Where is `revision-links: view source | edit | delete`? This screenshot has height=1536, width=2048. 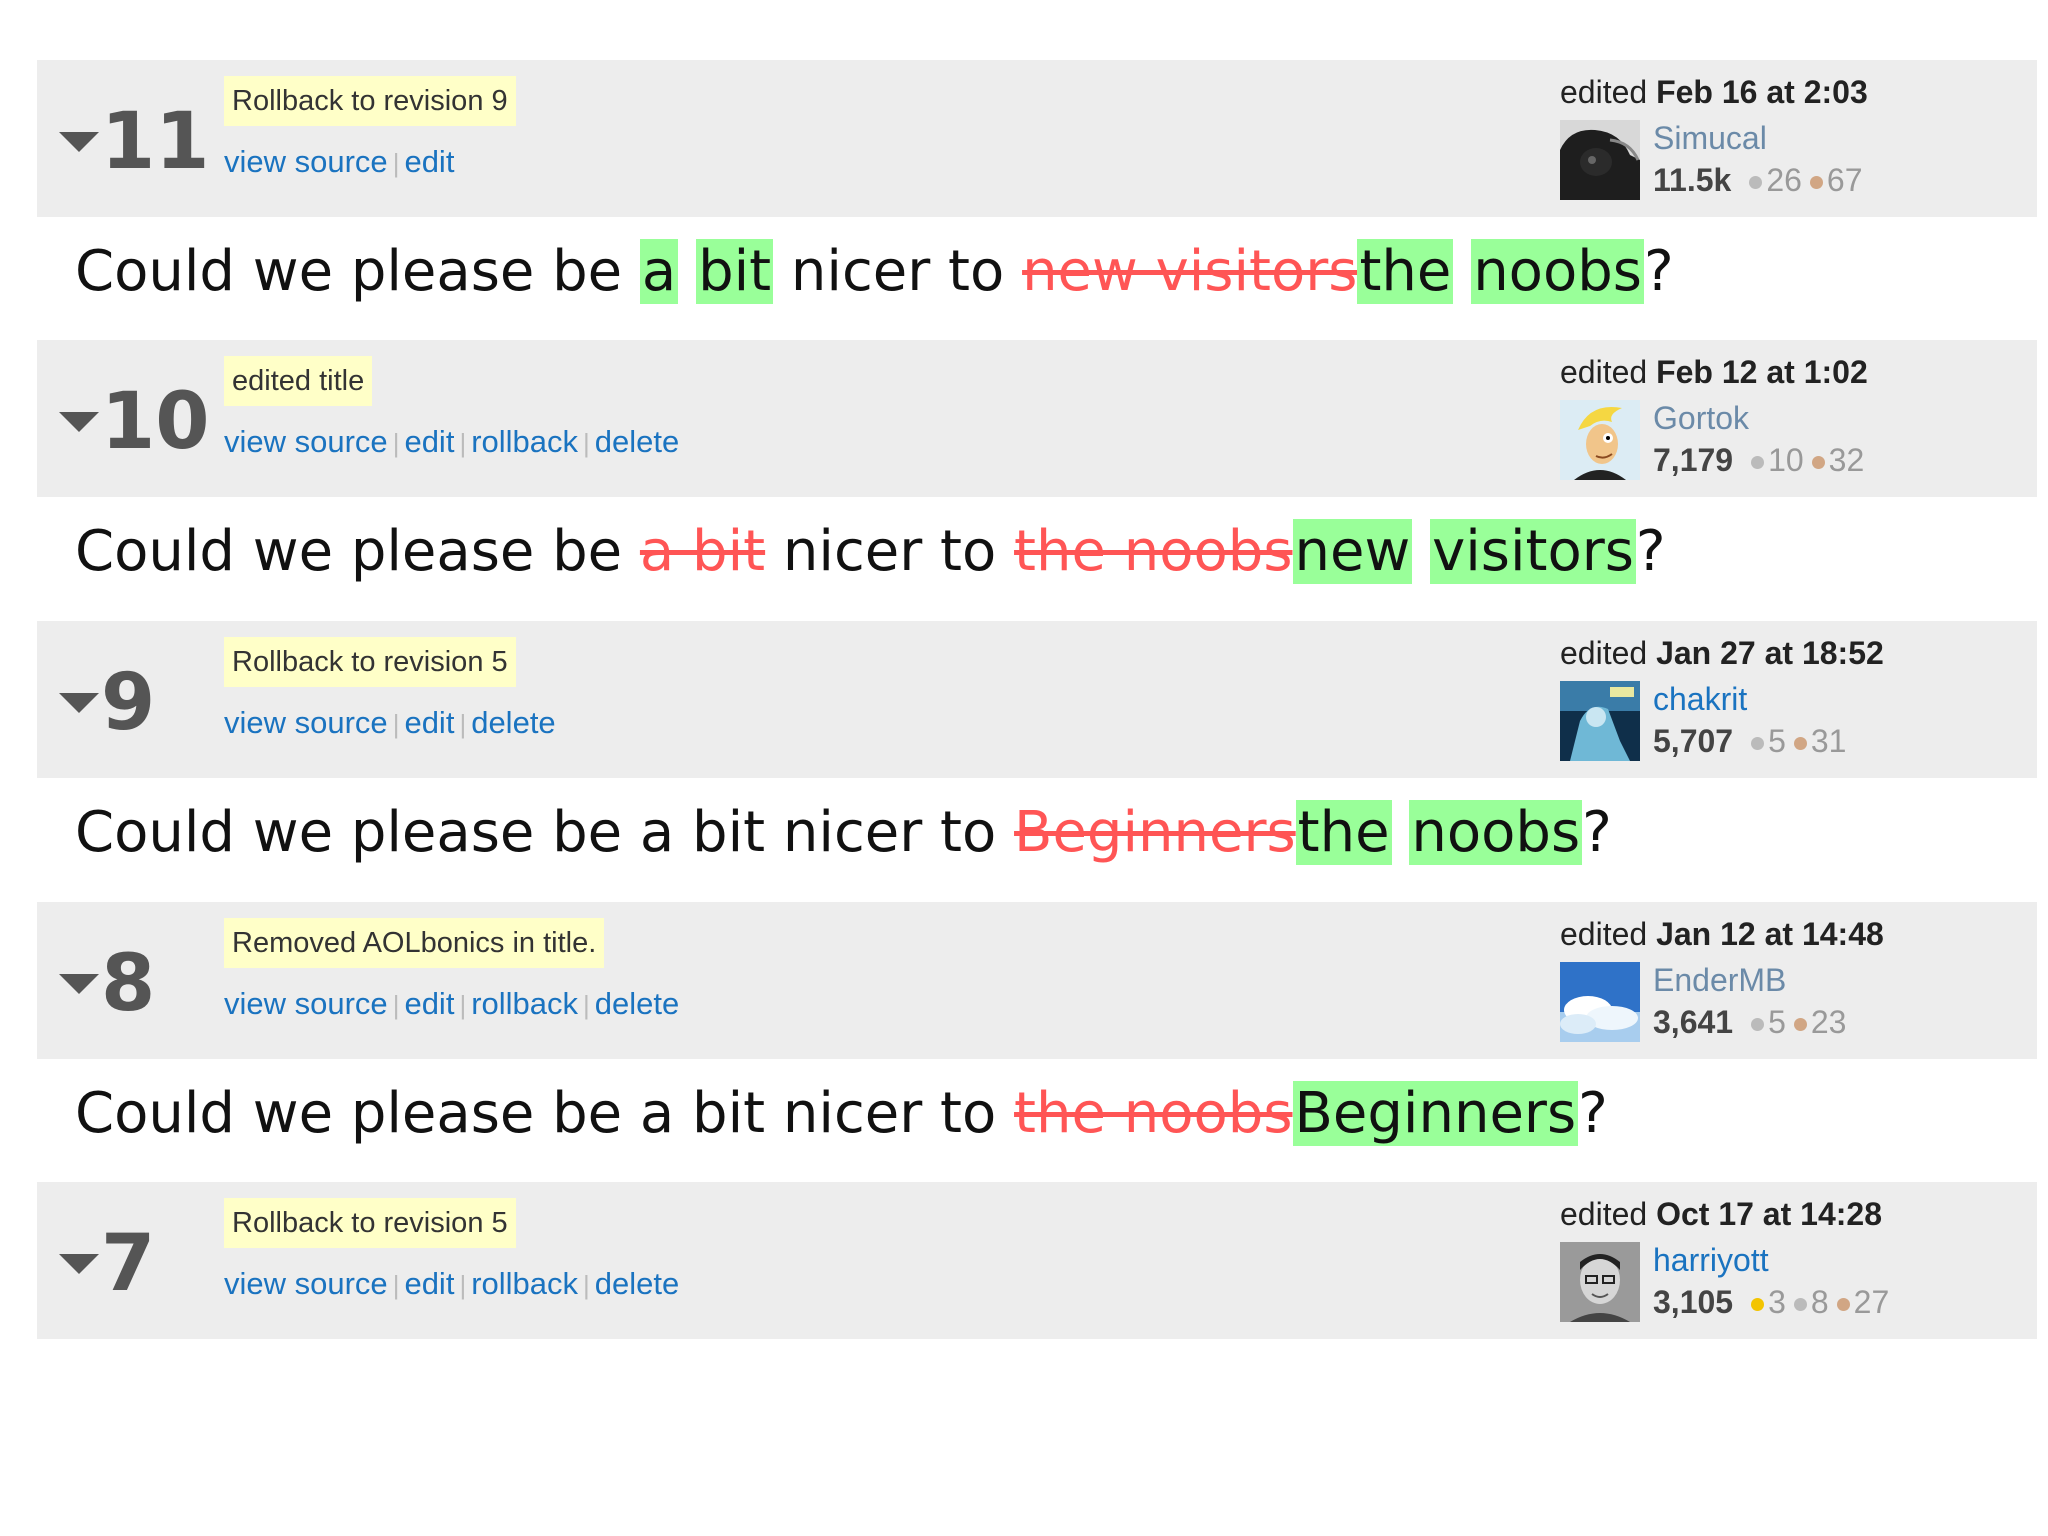 revision-links: view source | edit | delete is located at coordinates (390, 723).